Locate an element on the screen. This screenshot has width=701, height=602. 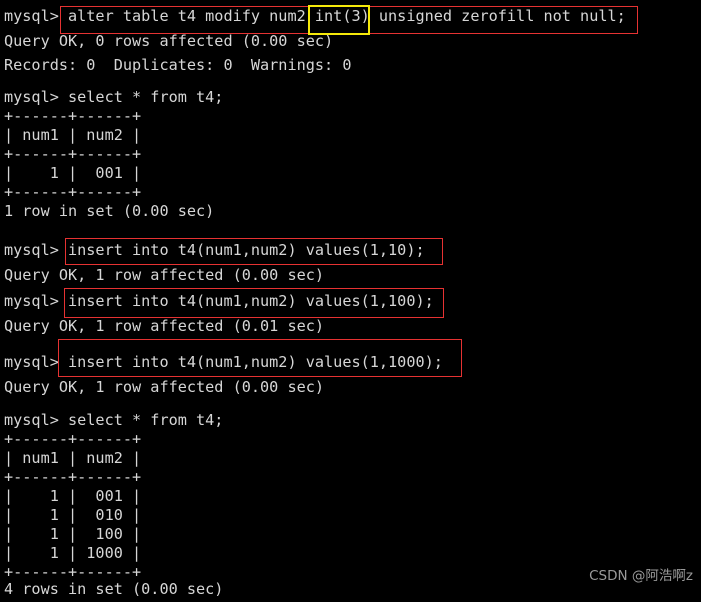
terminal-line: 1 row in set (0.00 sec) is located at coordinates (109, 211).